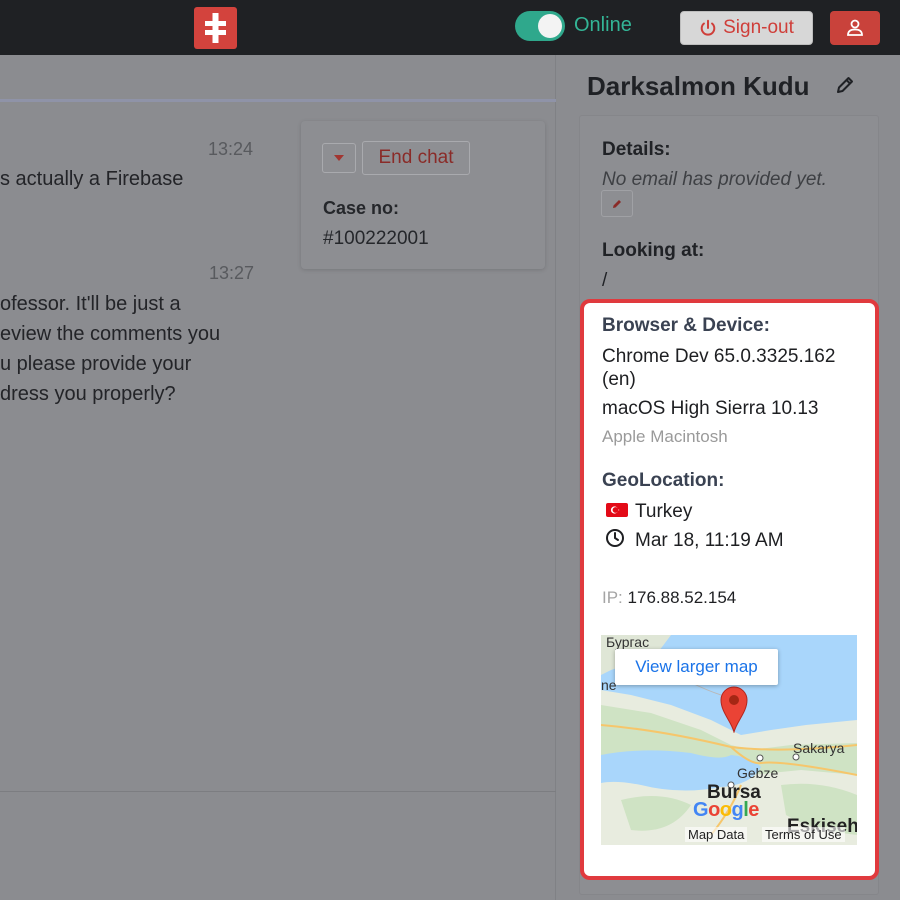  Describe the element at coordinates (686, 325) in the screenshot. I see `browser-device-label: Browser & Device:` at that location.